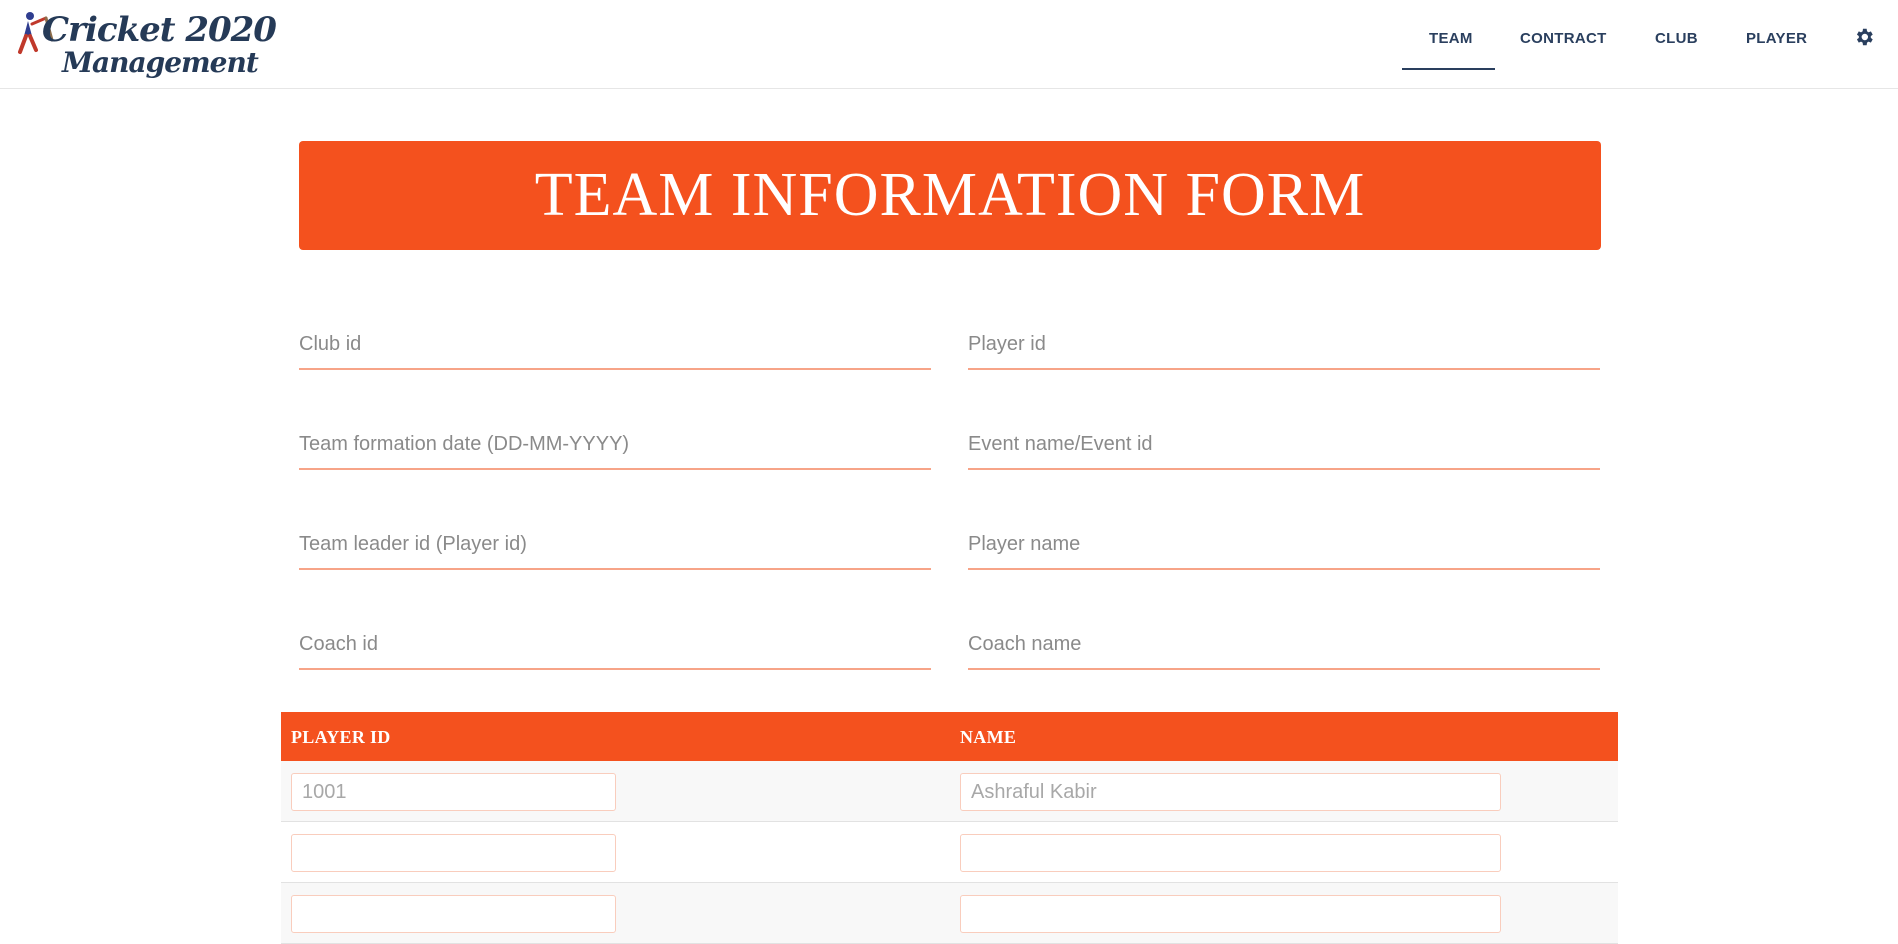  I want to click on nav-tab-team: TEAM, so click(1451, 38).